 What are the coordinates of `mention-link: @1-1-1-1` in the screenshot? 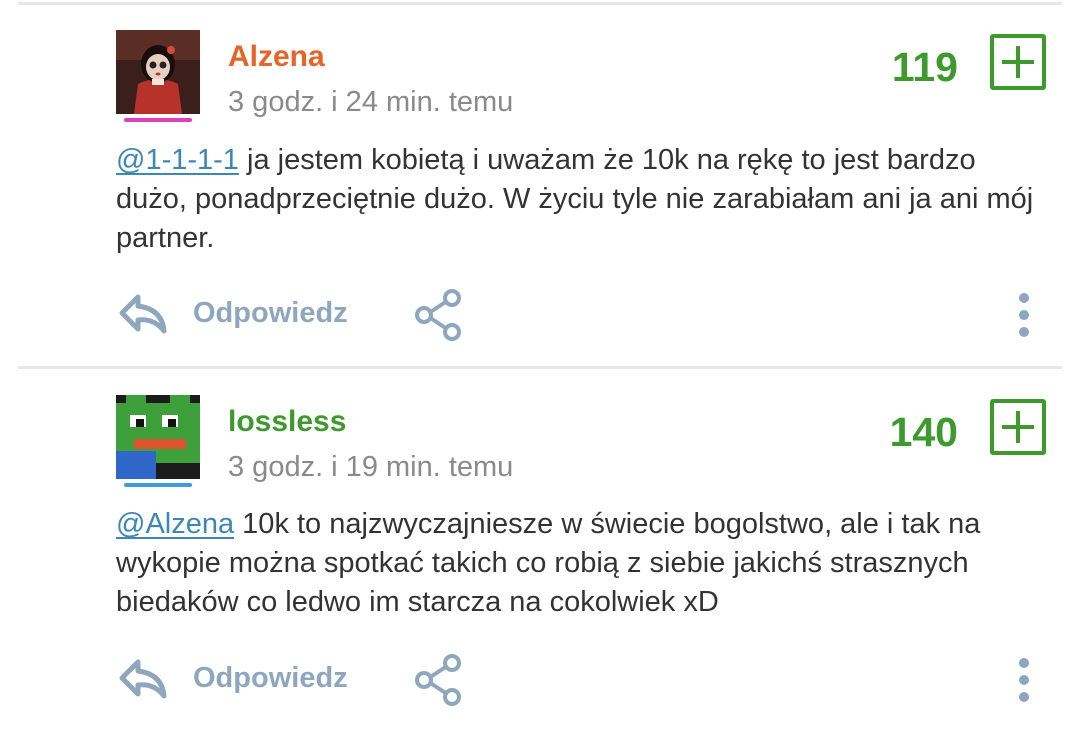 It's located at (177, 160).